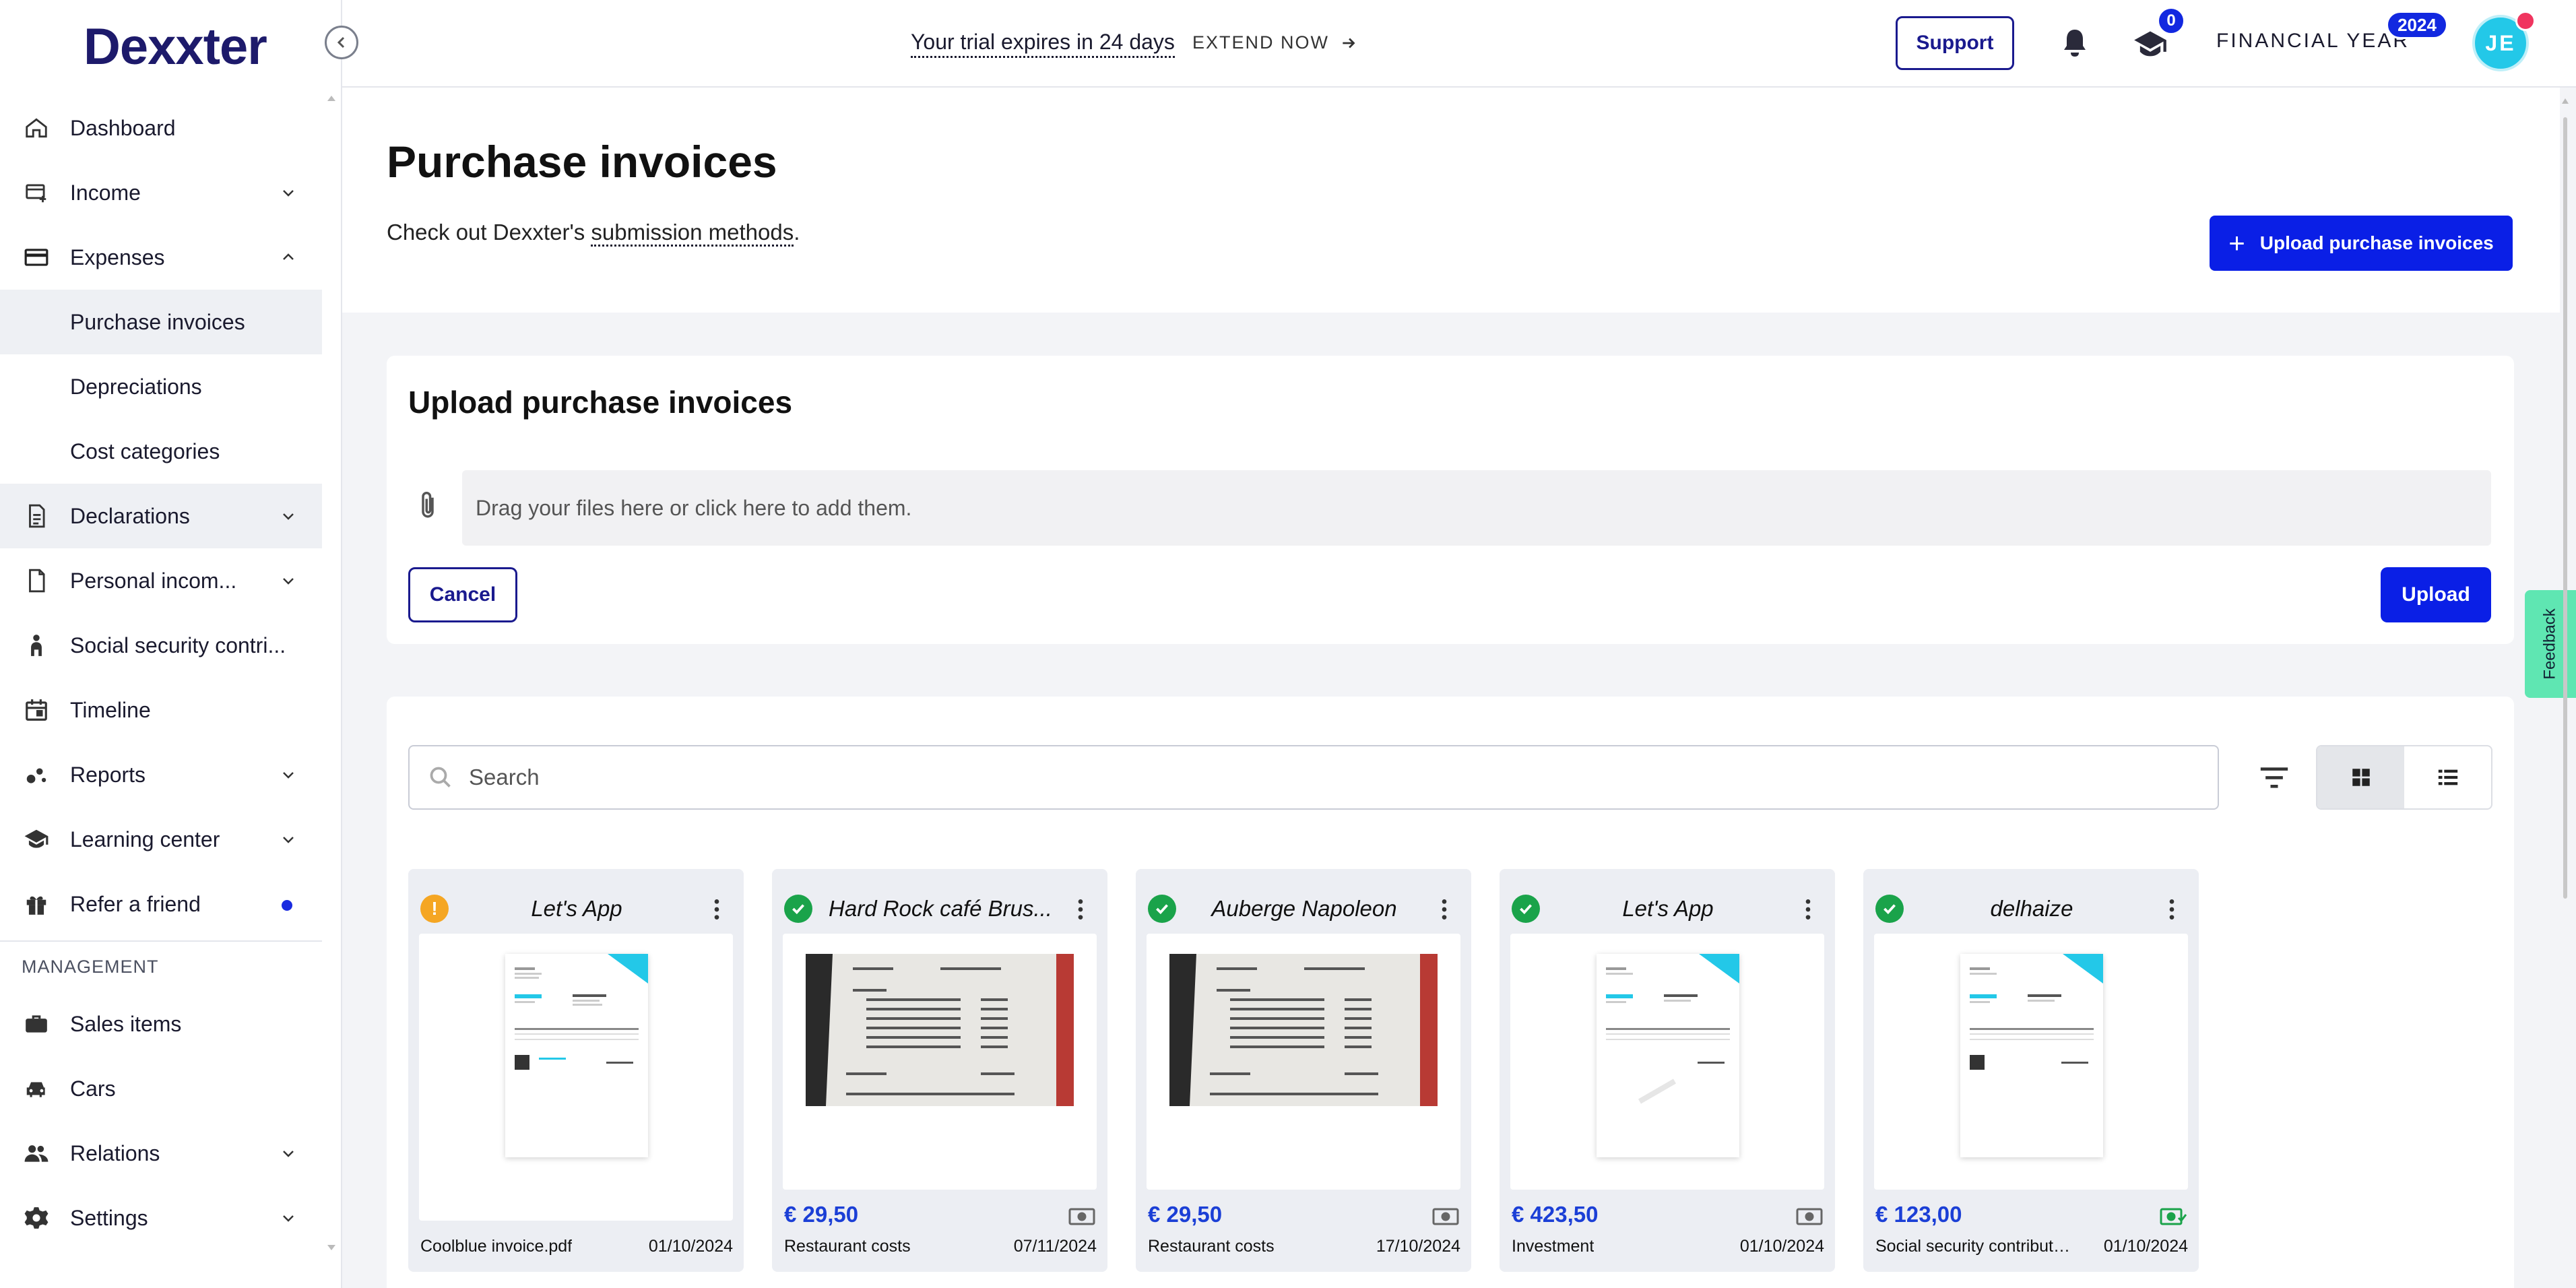 This screenshot has width=2576, height=1288. I want to click on search-icon, so click(441, 777).